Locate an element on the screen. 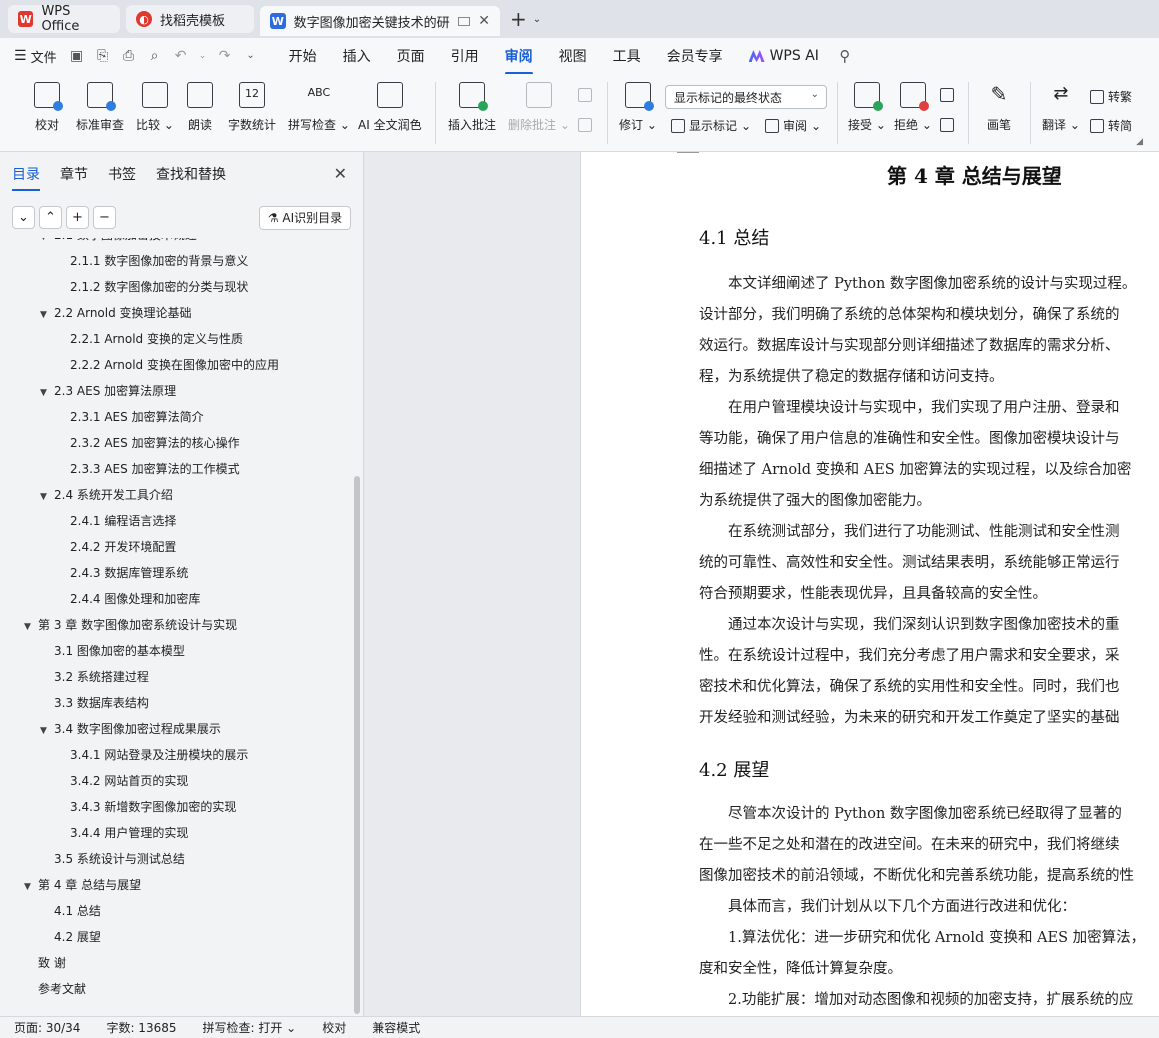 The width and height of the screenshot is (1159, 1038). add-heading-icon: + is located at coordinates (77, 217).